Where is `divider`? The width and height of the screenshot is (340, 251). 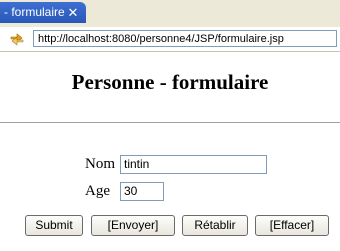
divider is located at coordinates (170, 122).